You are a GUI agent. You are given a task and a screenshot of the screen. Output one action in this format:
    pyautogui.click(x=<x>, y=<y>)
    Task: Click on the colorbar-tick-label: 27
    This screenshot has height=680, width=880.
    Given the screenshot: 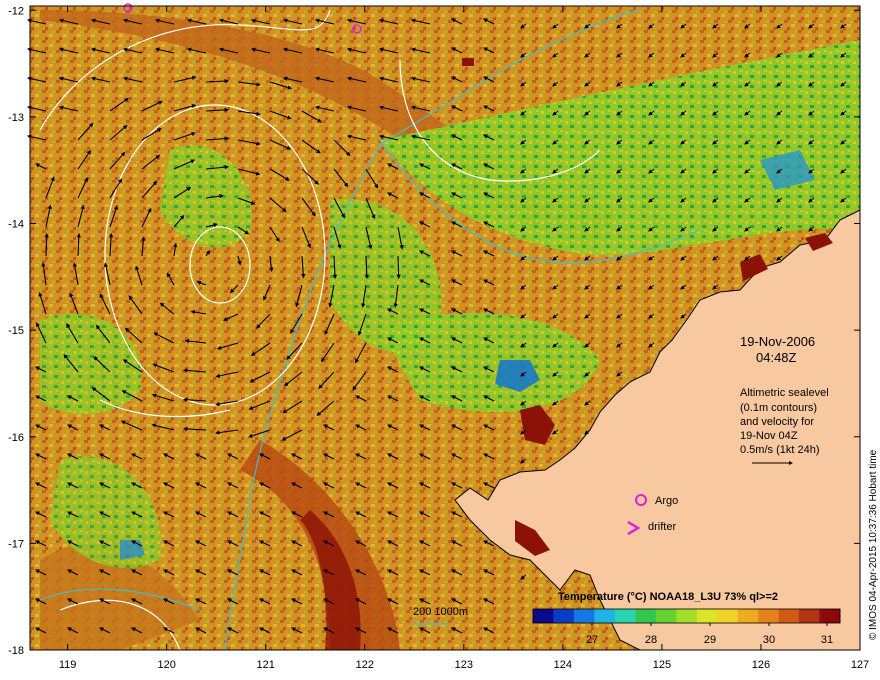 What is the action you would take?
    pyautogui.click(x=592, y=640)
    